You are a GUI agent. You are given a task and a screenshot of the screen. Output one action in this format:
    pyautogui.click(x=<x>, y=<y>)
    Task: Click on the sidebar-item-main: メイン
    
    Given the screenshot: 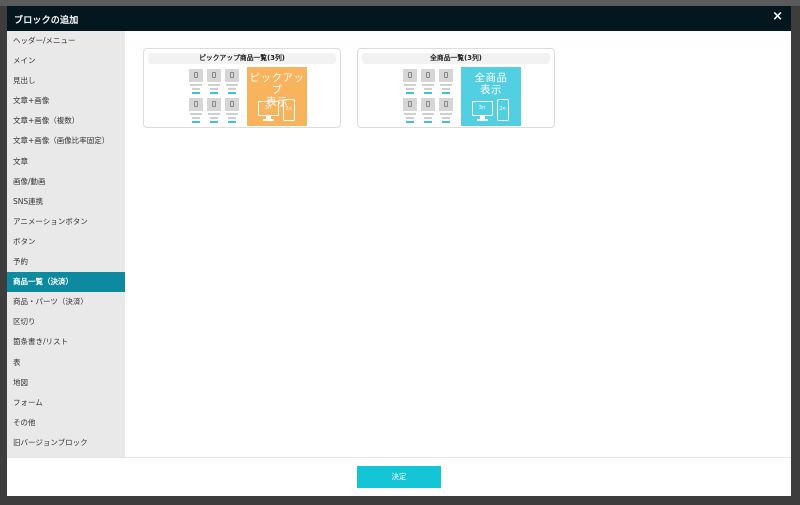 What is the action you would take?
    pyautogui.click(x=66, y=61)
    